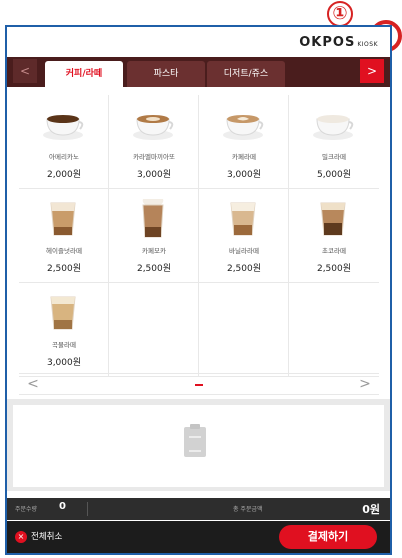  Describe the element at coordinates (63, 219) in the screenshot. I see `hazelnut-latte-image` at that location.